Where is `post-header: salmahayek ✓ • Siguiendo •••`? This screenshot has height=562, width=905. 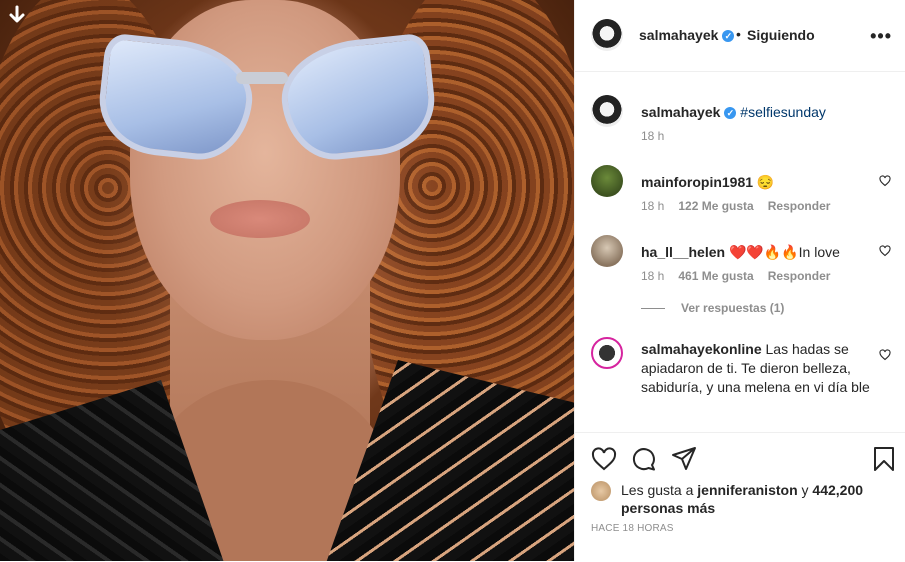
post-header: salmahayek ✓ • Siguiendo ••• is located at coordinates (740, 36).